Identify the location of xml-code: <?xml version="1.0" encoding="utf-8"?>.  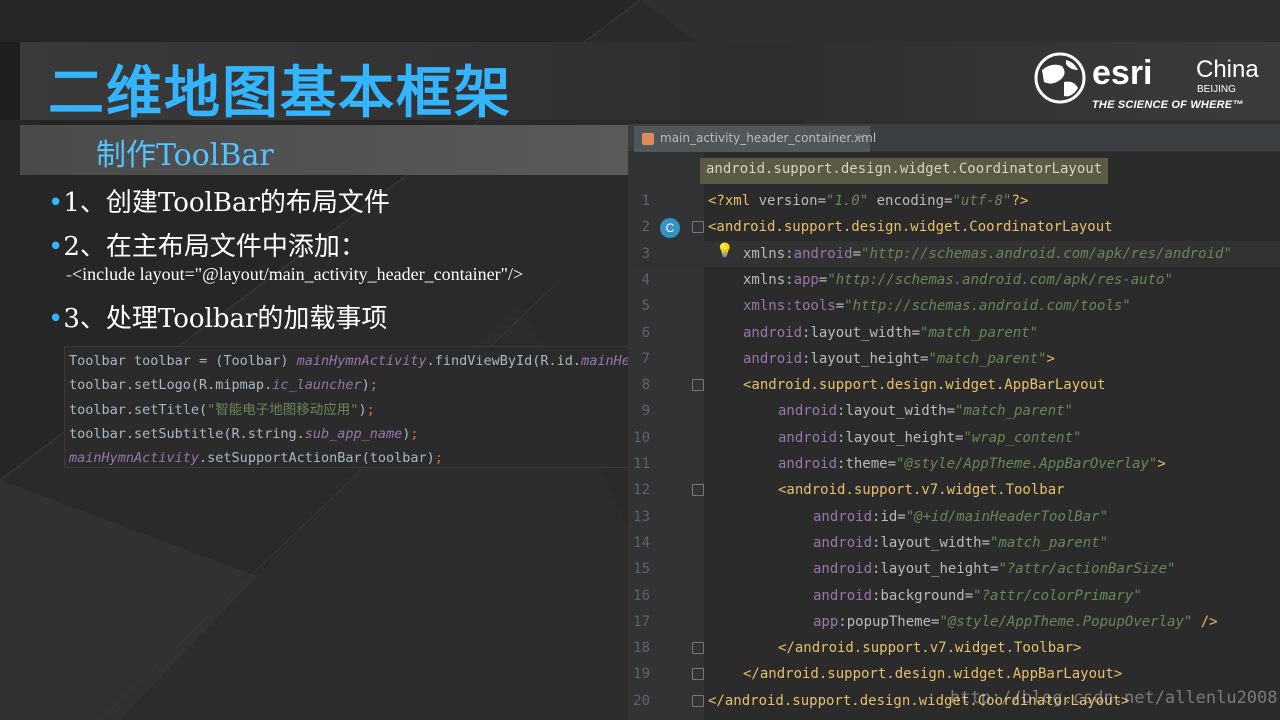
(868, 201).